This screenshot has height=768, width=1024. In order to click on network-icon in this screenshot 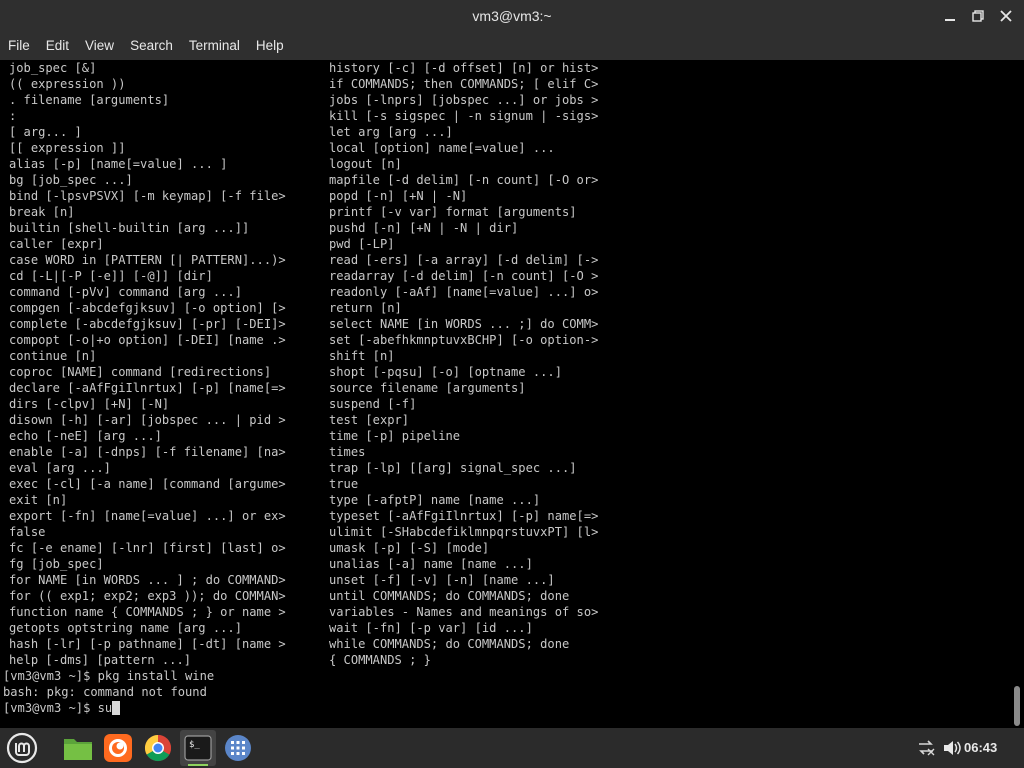, I will do `click(926, 748)`.